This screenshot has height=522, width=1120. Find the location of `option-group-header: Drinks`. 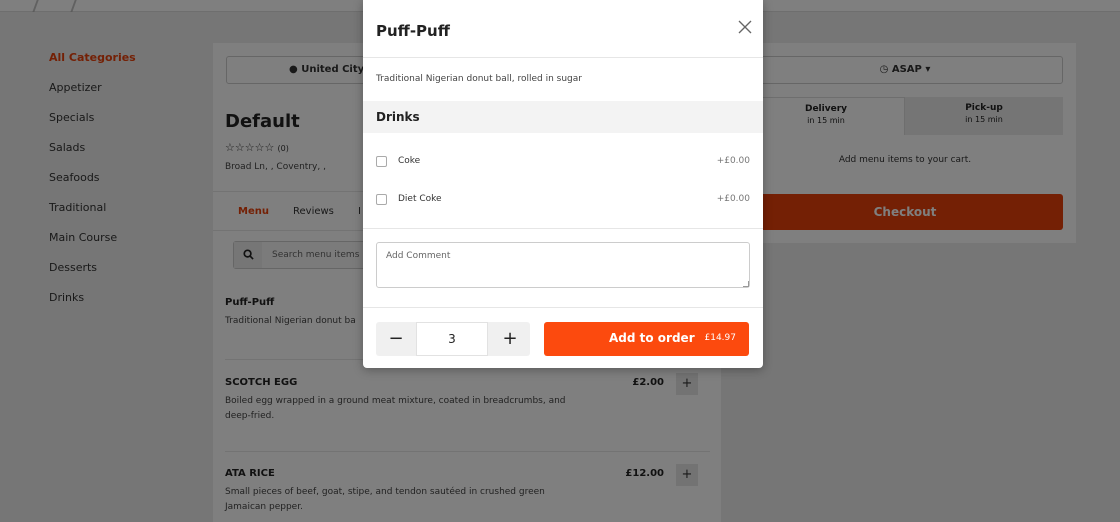

option-group-header: Drinks is located at coordinates (563, 117).